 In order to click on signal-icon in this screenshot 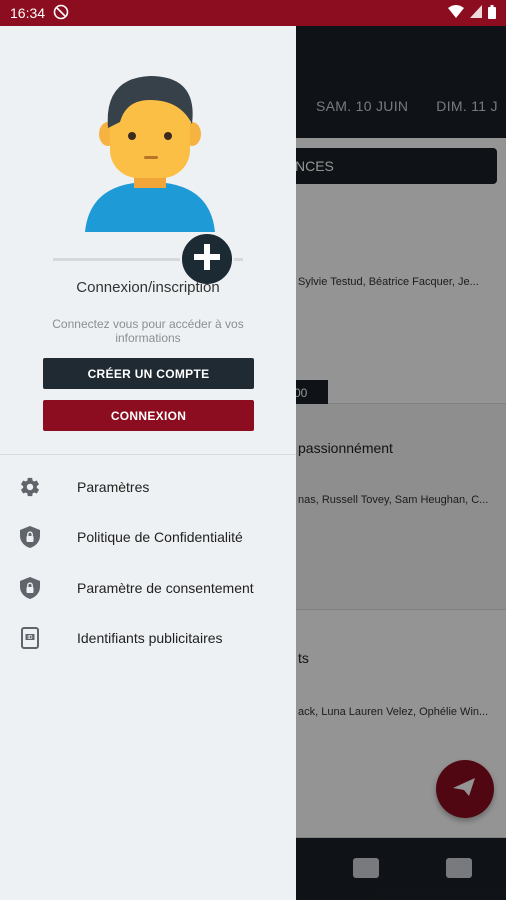, I will do `click(476, 13)`.